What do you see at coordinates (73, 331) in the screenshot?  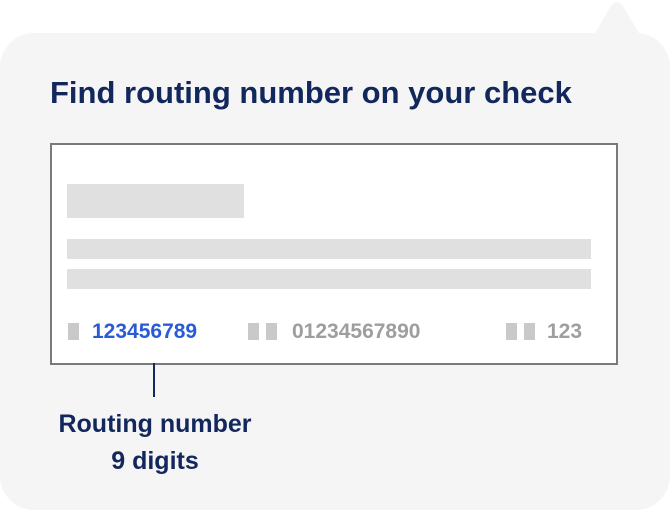 I see `micr-transit-symbol-icon` at bounding box center [73, 331].